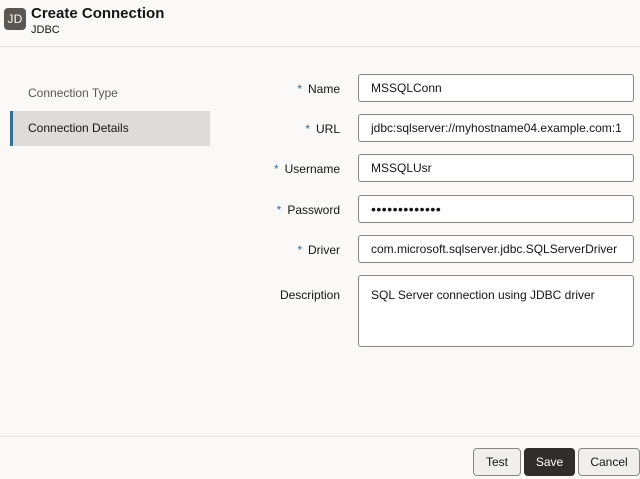  Describe the element at coordinates (497, 462) in the screenshot. I see `test-button: Test` at that location.